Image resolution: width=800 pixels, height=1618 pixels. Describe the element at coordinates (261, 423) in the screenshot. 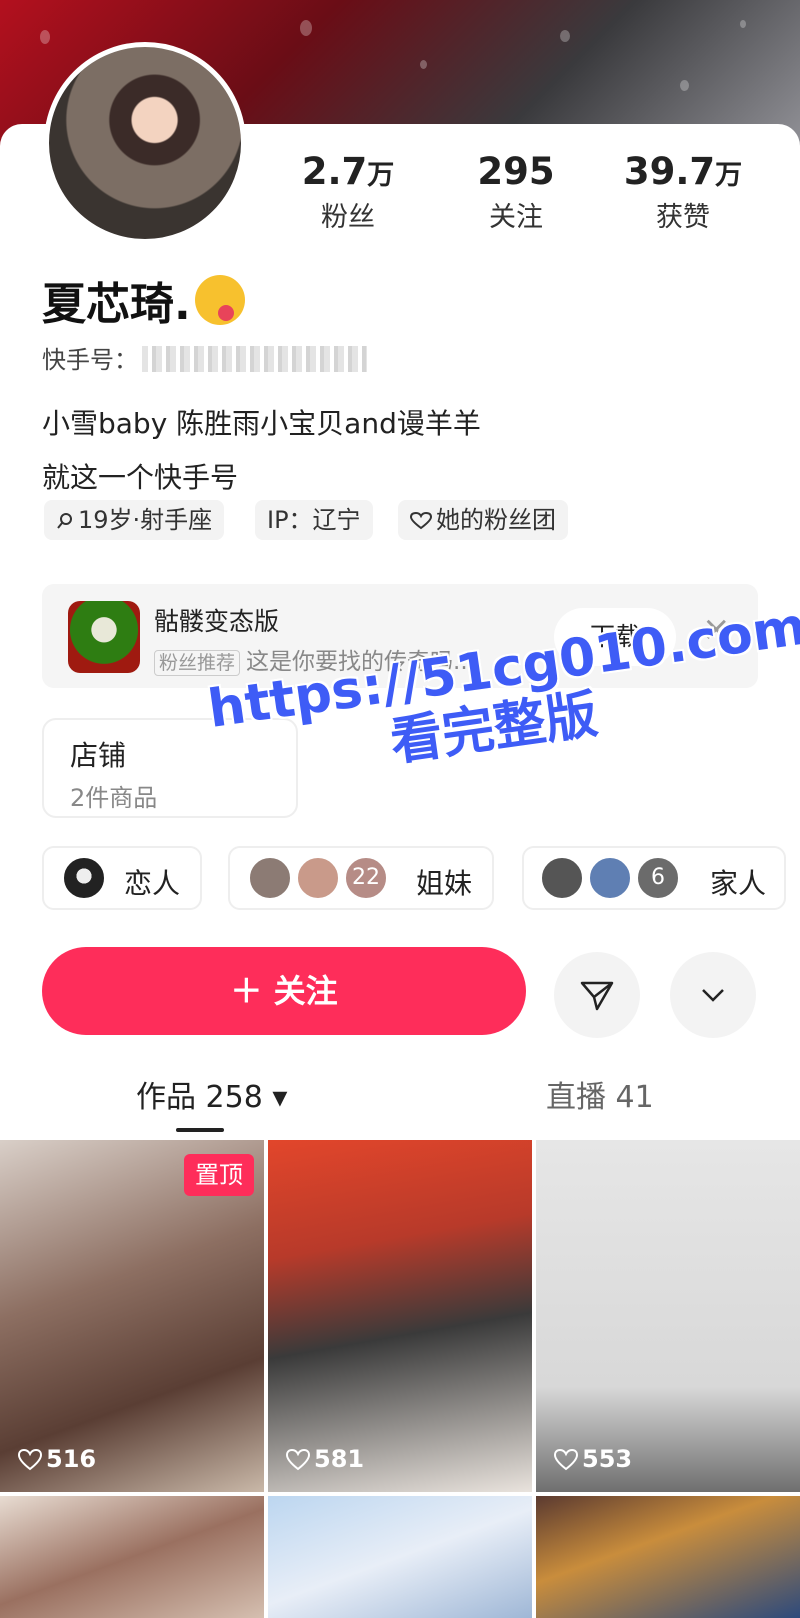

I see `bio-line-1: 小雪baby 陈胜雨小宝贝and谩羊羊` at that location.